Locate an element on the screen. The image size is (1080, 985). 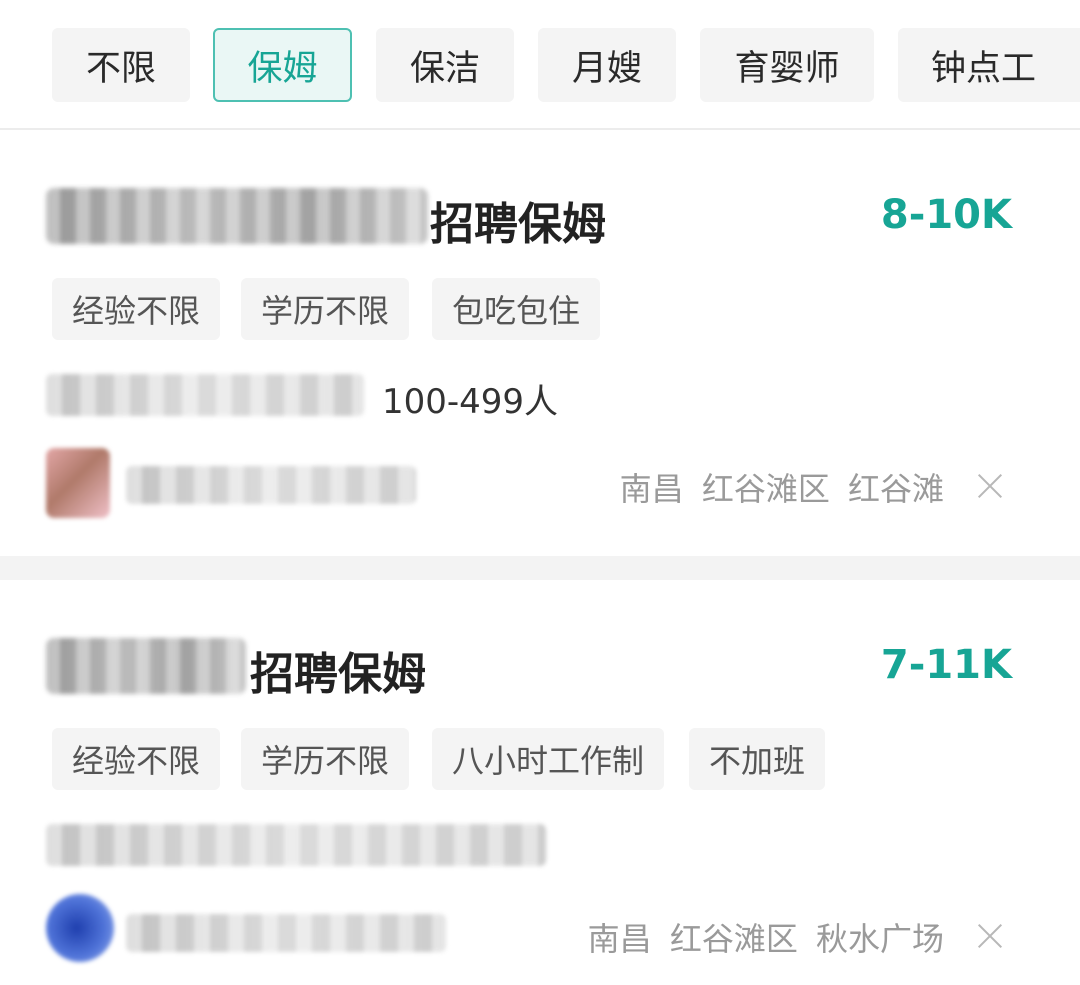
category-filter-bar: 不限 保姆 保洁 月嫂 育婴师 钟点工 is located at coordinates (540, 65).